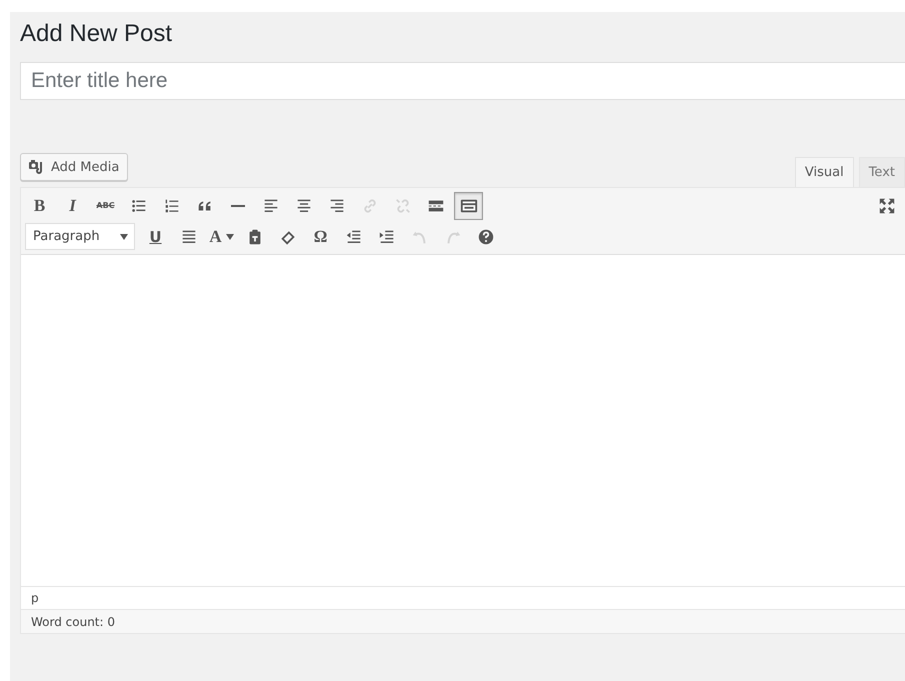 The width and height of the screenshot is (905, 681). What do you see at coordinates (887, 205) in the screenshot?
I see `fullscreen-icon` at bounding box center [887, 205].